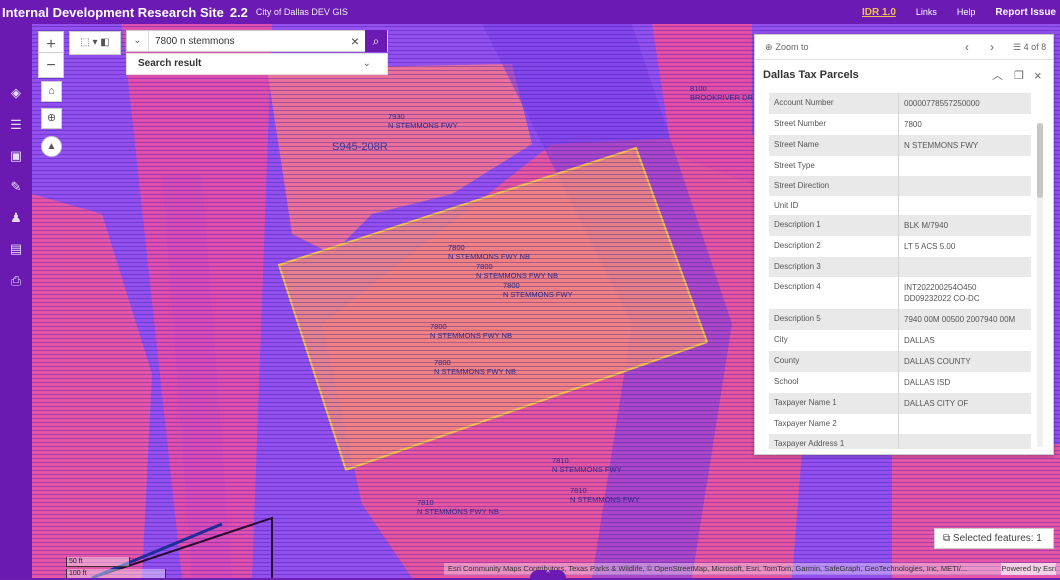 The width and height of the screenshot is (1060, 580). What do you see at coordinates (834, 293) in the screenshot?
I see `attribute-key: Description 4` at bounding box center [834, 293].